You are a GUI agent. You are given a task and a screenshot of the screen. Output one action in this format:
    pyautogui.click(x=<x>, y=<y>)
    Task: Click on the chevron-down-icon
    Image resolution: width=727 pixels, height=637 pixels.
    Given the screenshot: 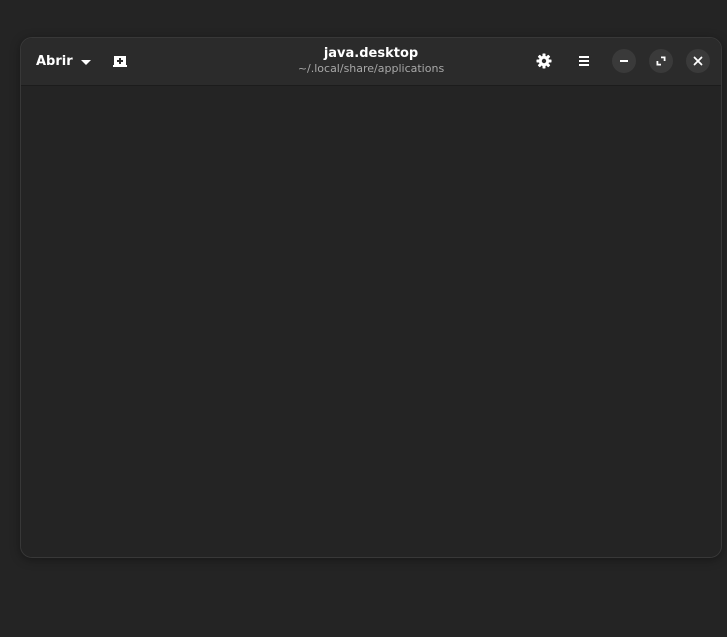 What is the action you would take?
    pyautogui.click(x=85, y=62)
    